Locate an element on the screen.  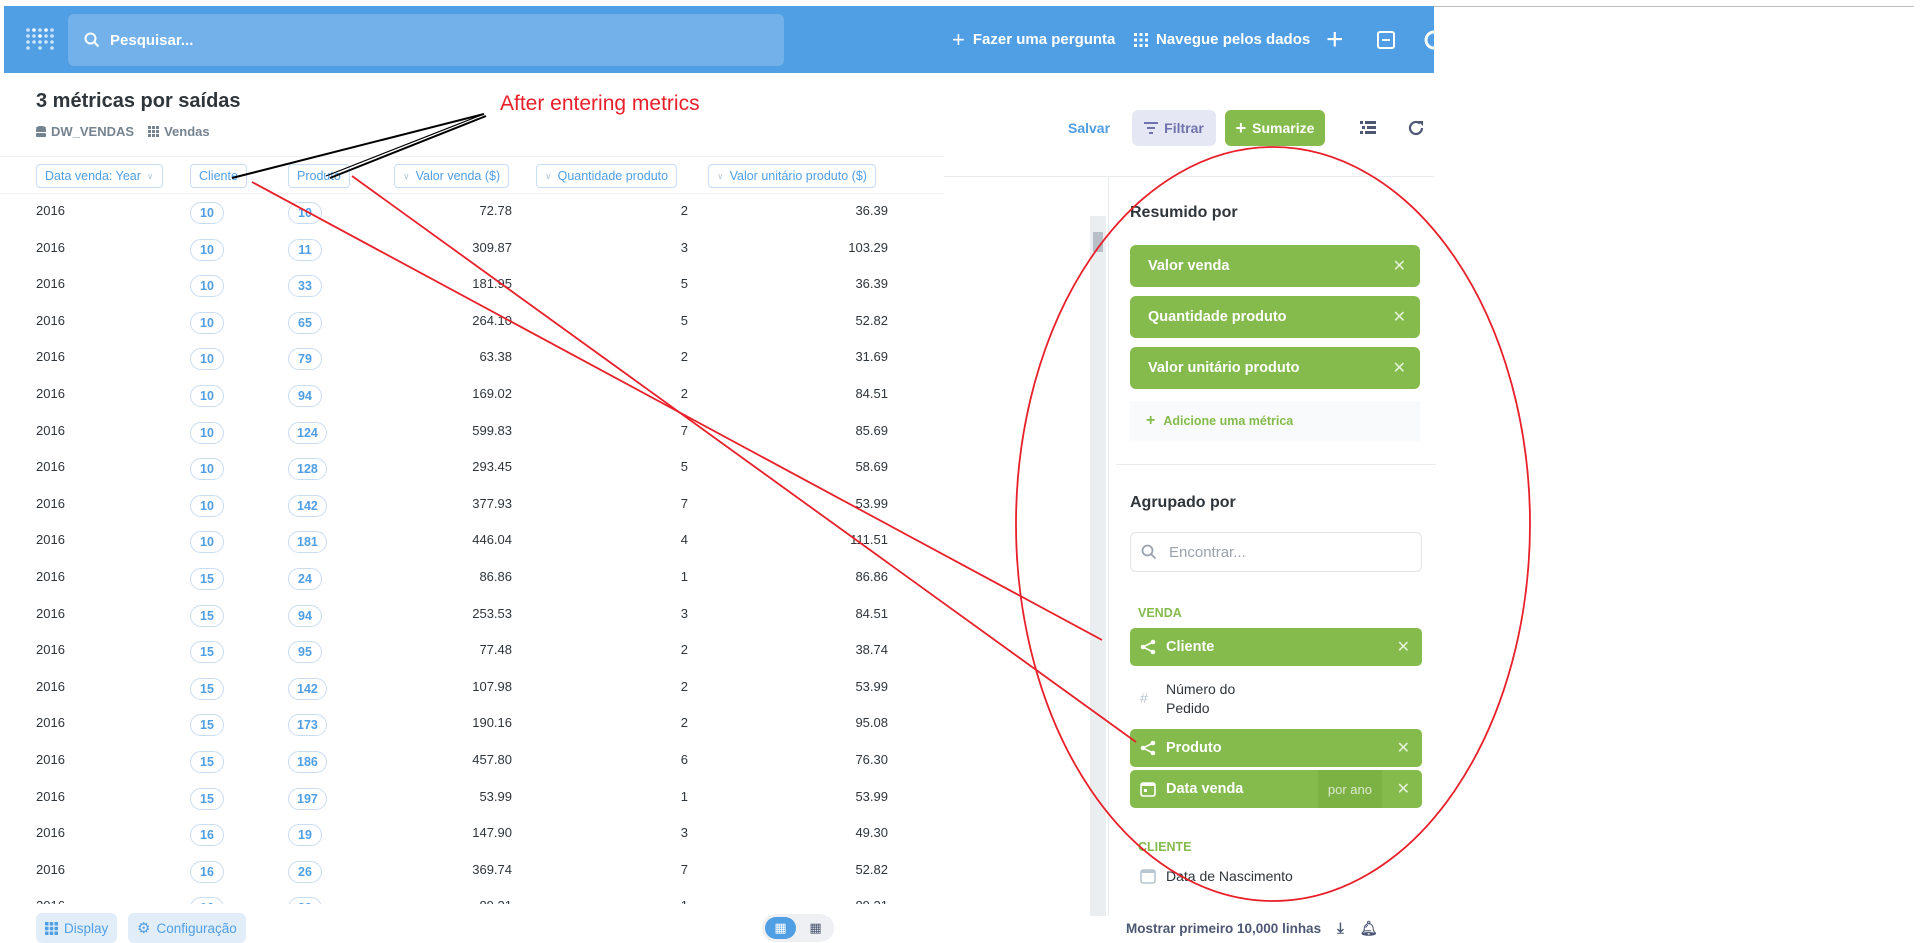
dimension-cliente: Cliente ✕ is located at coordinates (1276, 647).